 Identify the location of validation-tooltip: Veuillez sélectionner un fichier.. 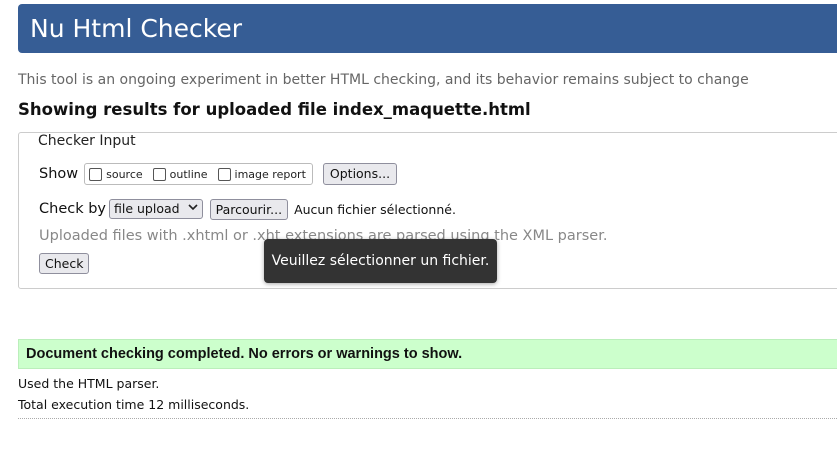
(380, 261).